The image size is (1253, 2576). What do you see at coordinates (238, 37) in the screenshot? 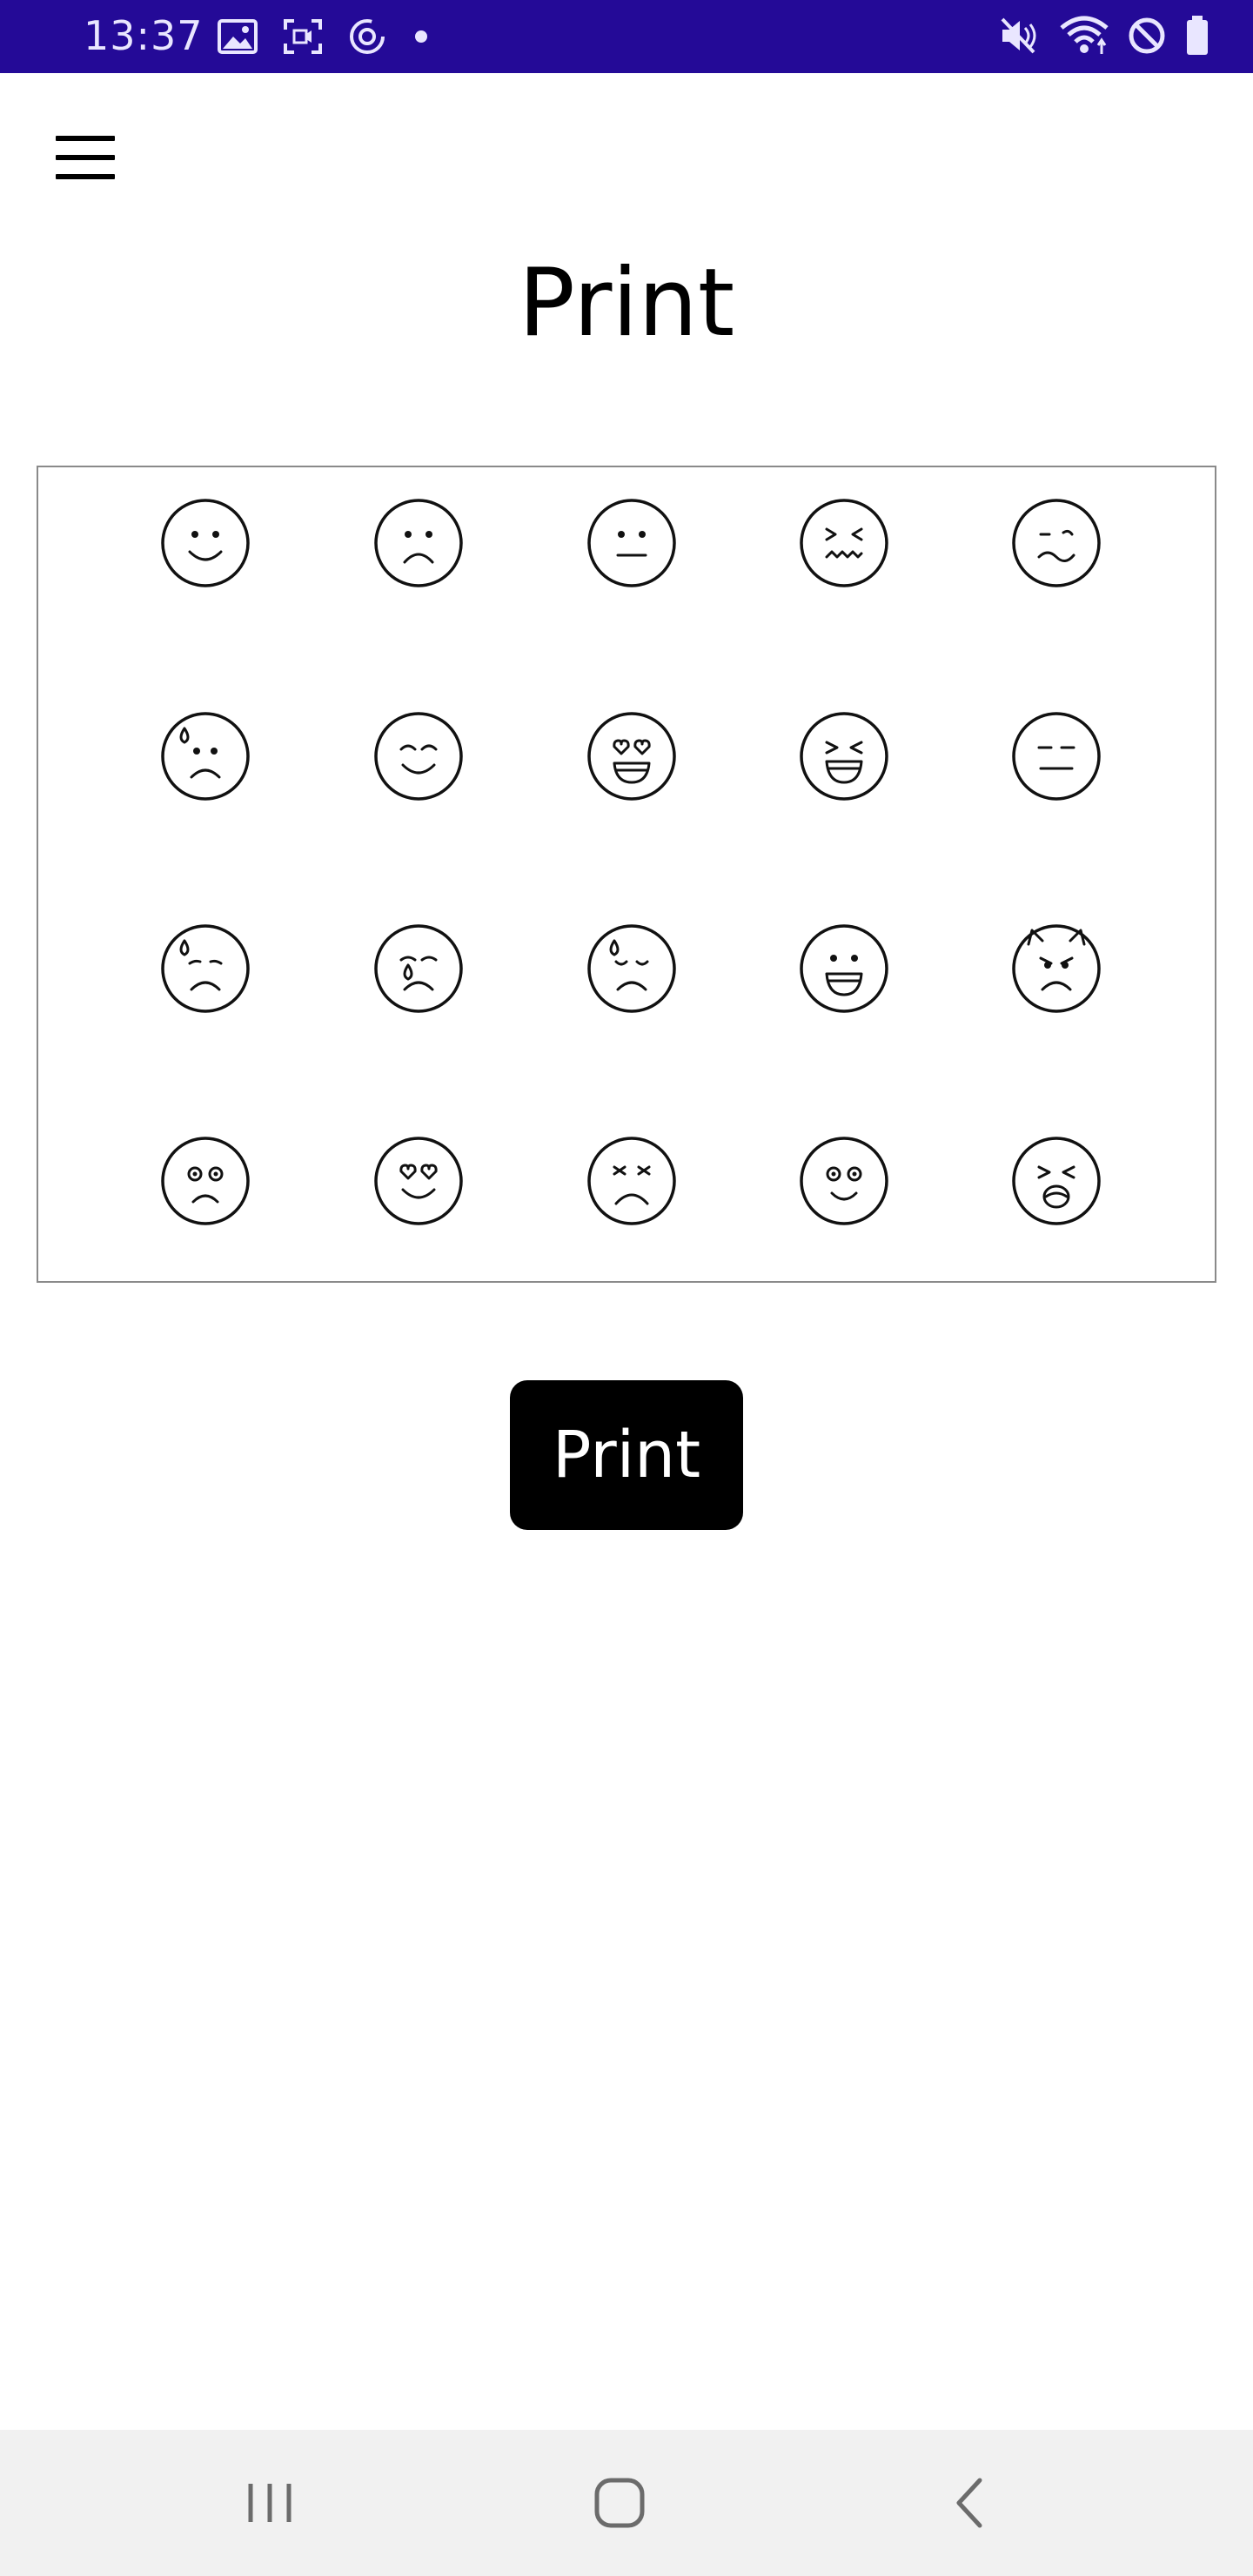
I see `gallery-icon` at bounding box center [238, 37].